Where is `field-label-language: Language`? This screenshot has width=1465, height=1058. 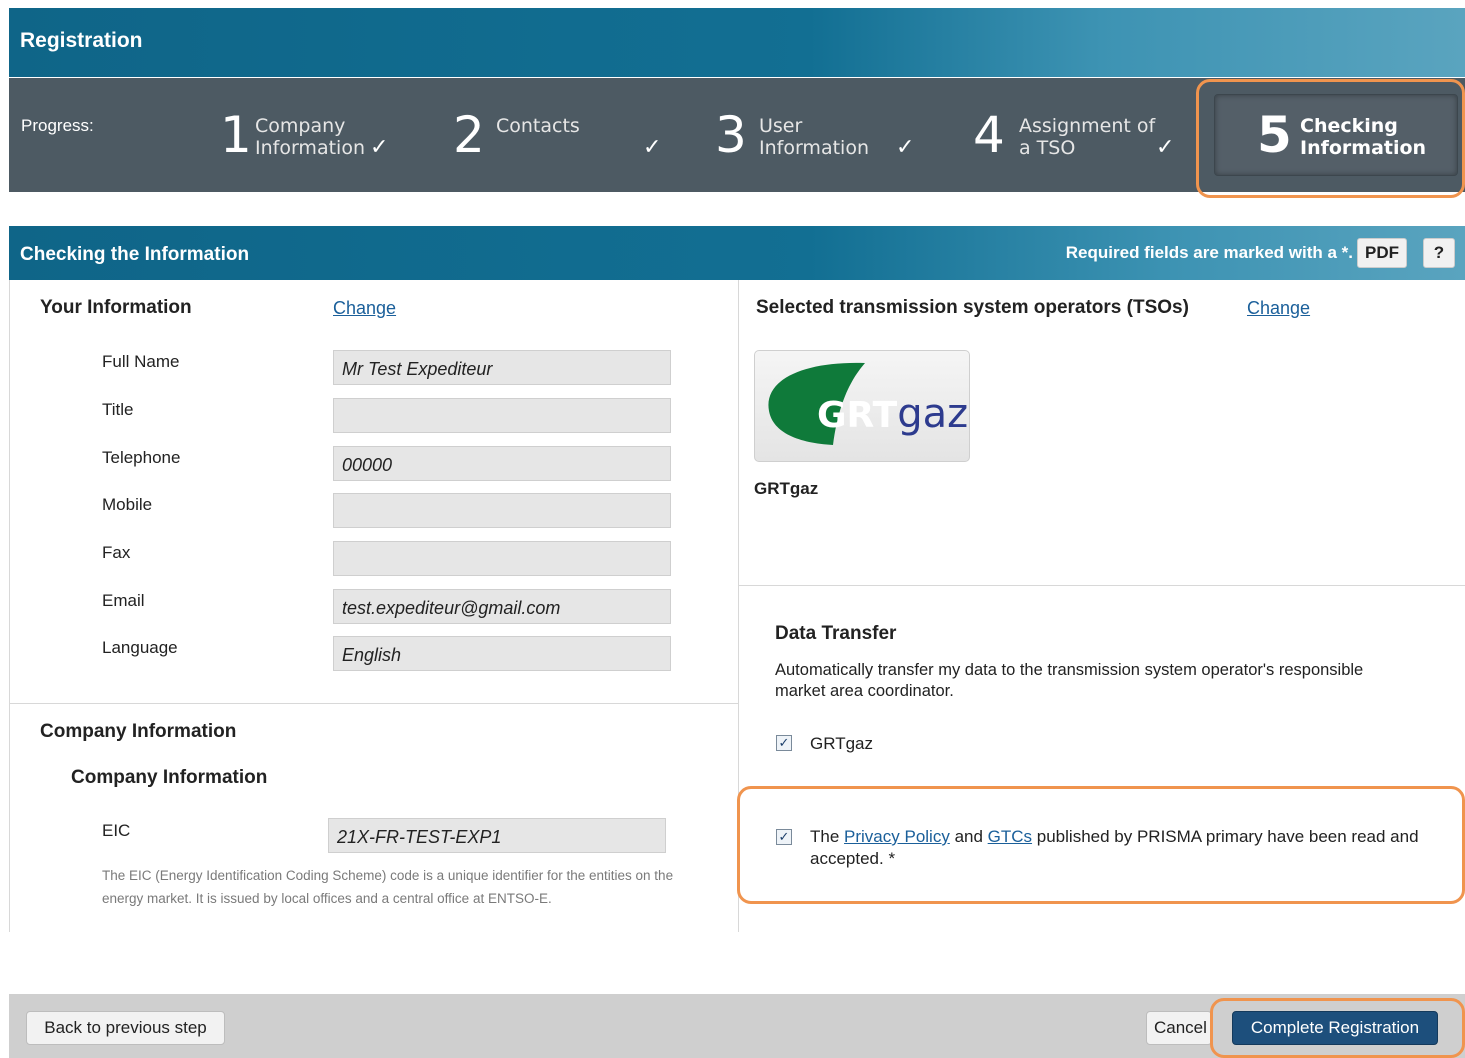 field-label-language: Language is located at coordinates (140, 647).